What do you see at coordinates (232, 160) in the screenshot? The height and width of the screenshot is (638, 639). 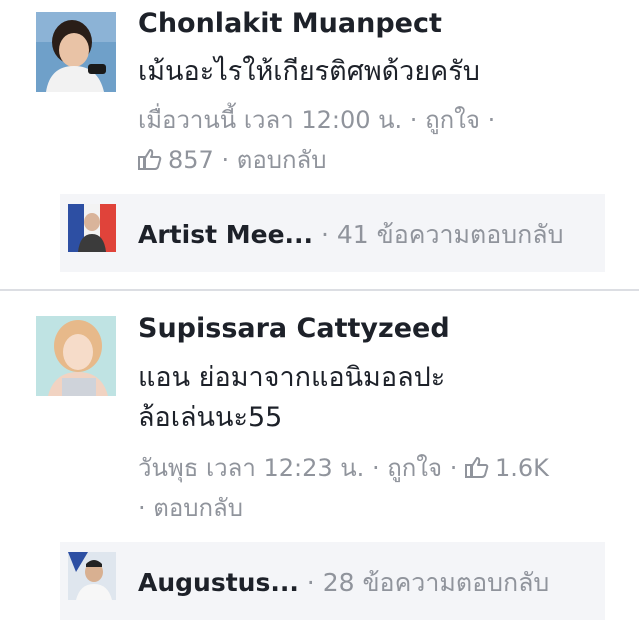 I see `comment-actions: 857 · ตอบกลับ` at bounding box center [232, 160].